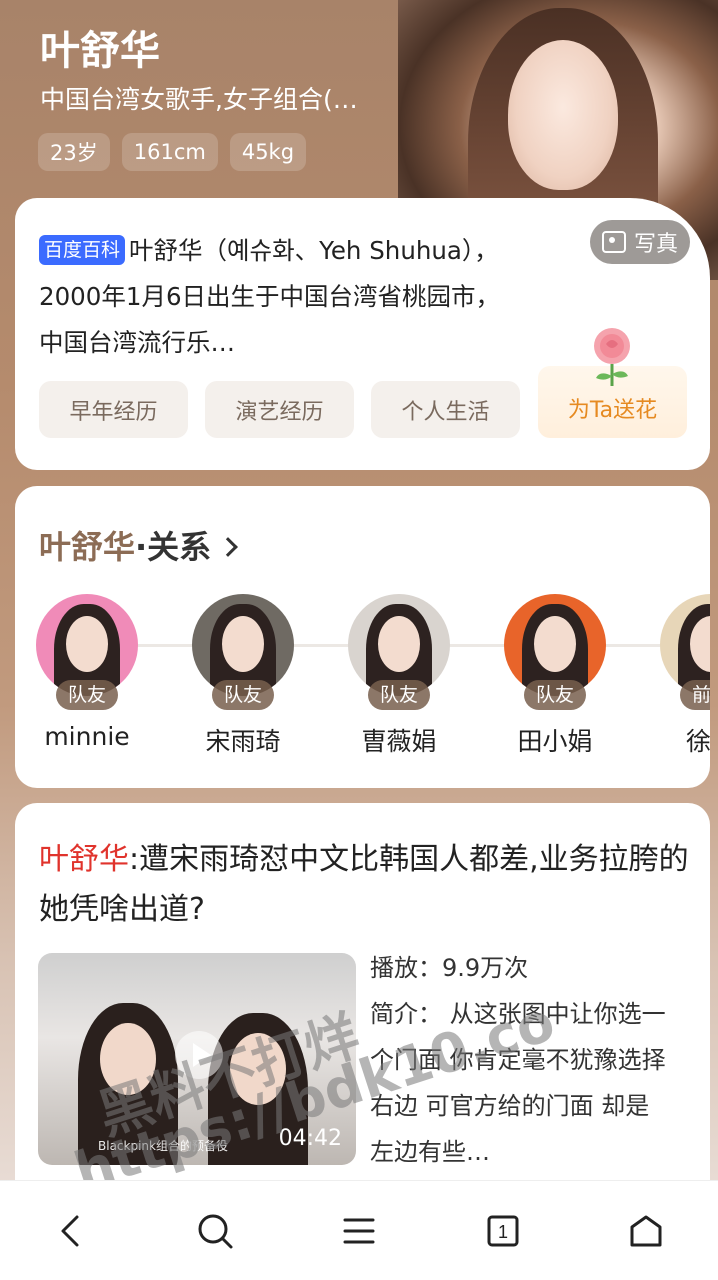 The height and width of the screenshot is (1280, 718). Describe the element at coordinates (406, 968) in the screenshot. I see `plays-label: 播放：` at that location.